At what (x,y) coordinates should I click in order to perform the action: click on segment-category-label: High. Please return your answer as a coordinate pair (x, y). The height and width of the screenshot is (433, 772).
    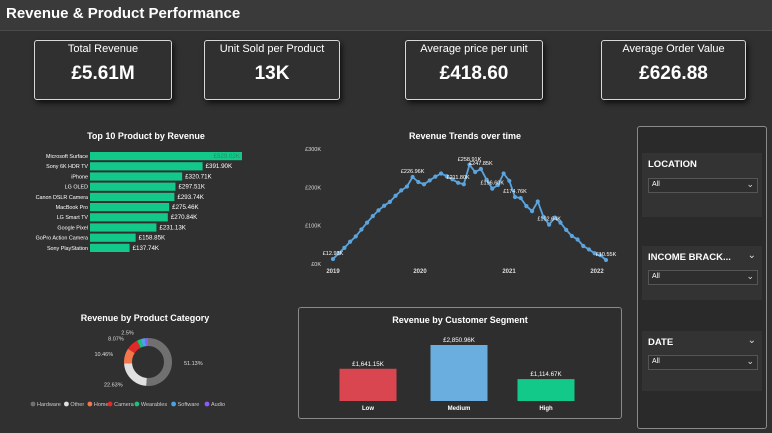
    Looking at the image, I should click on (546, 409).